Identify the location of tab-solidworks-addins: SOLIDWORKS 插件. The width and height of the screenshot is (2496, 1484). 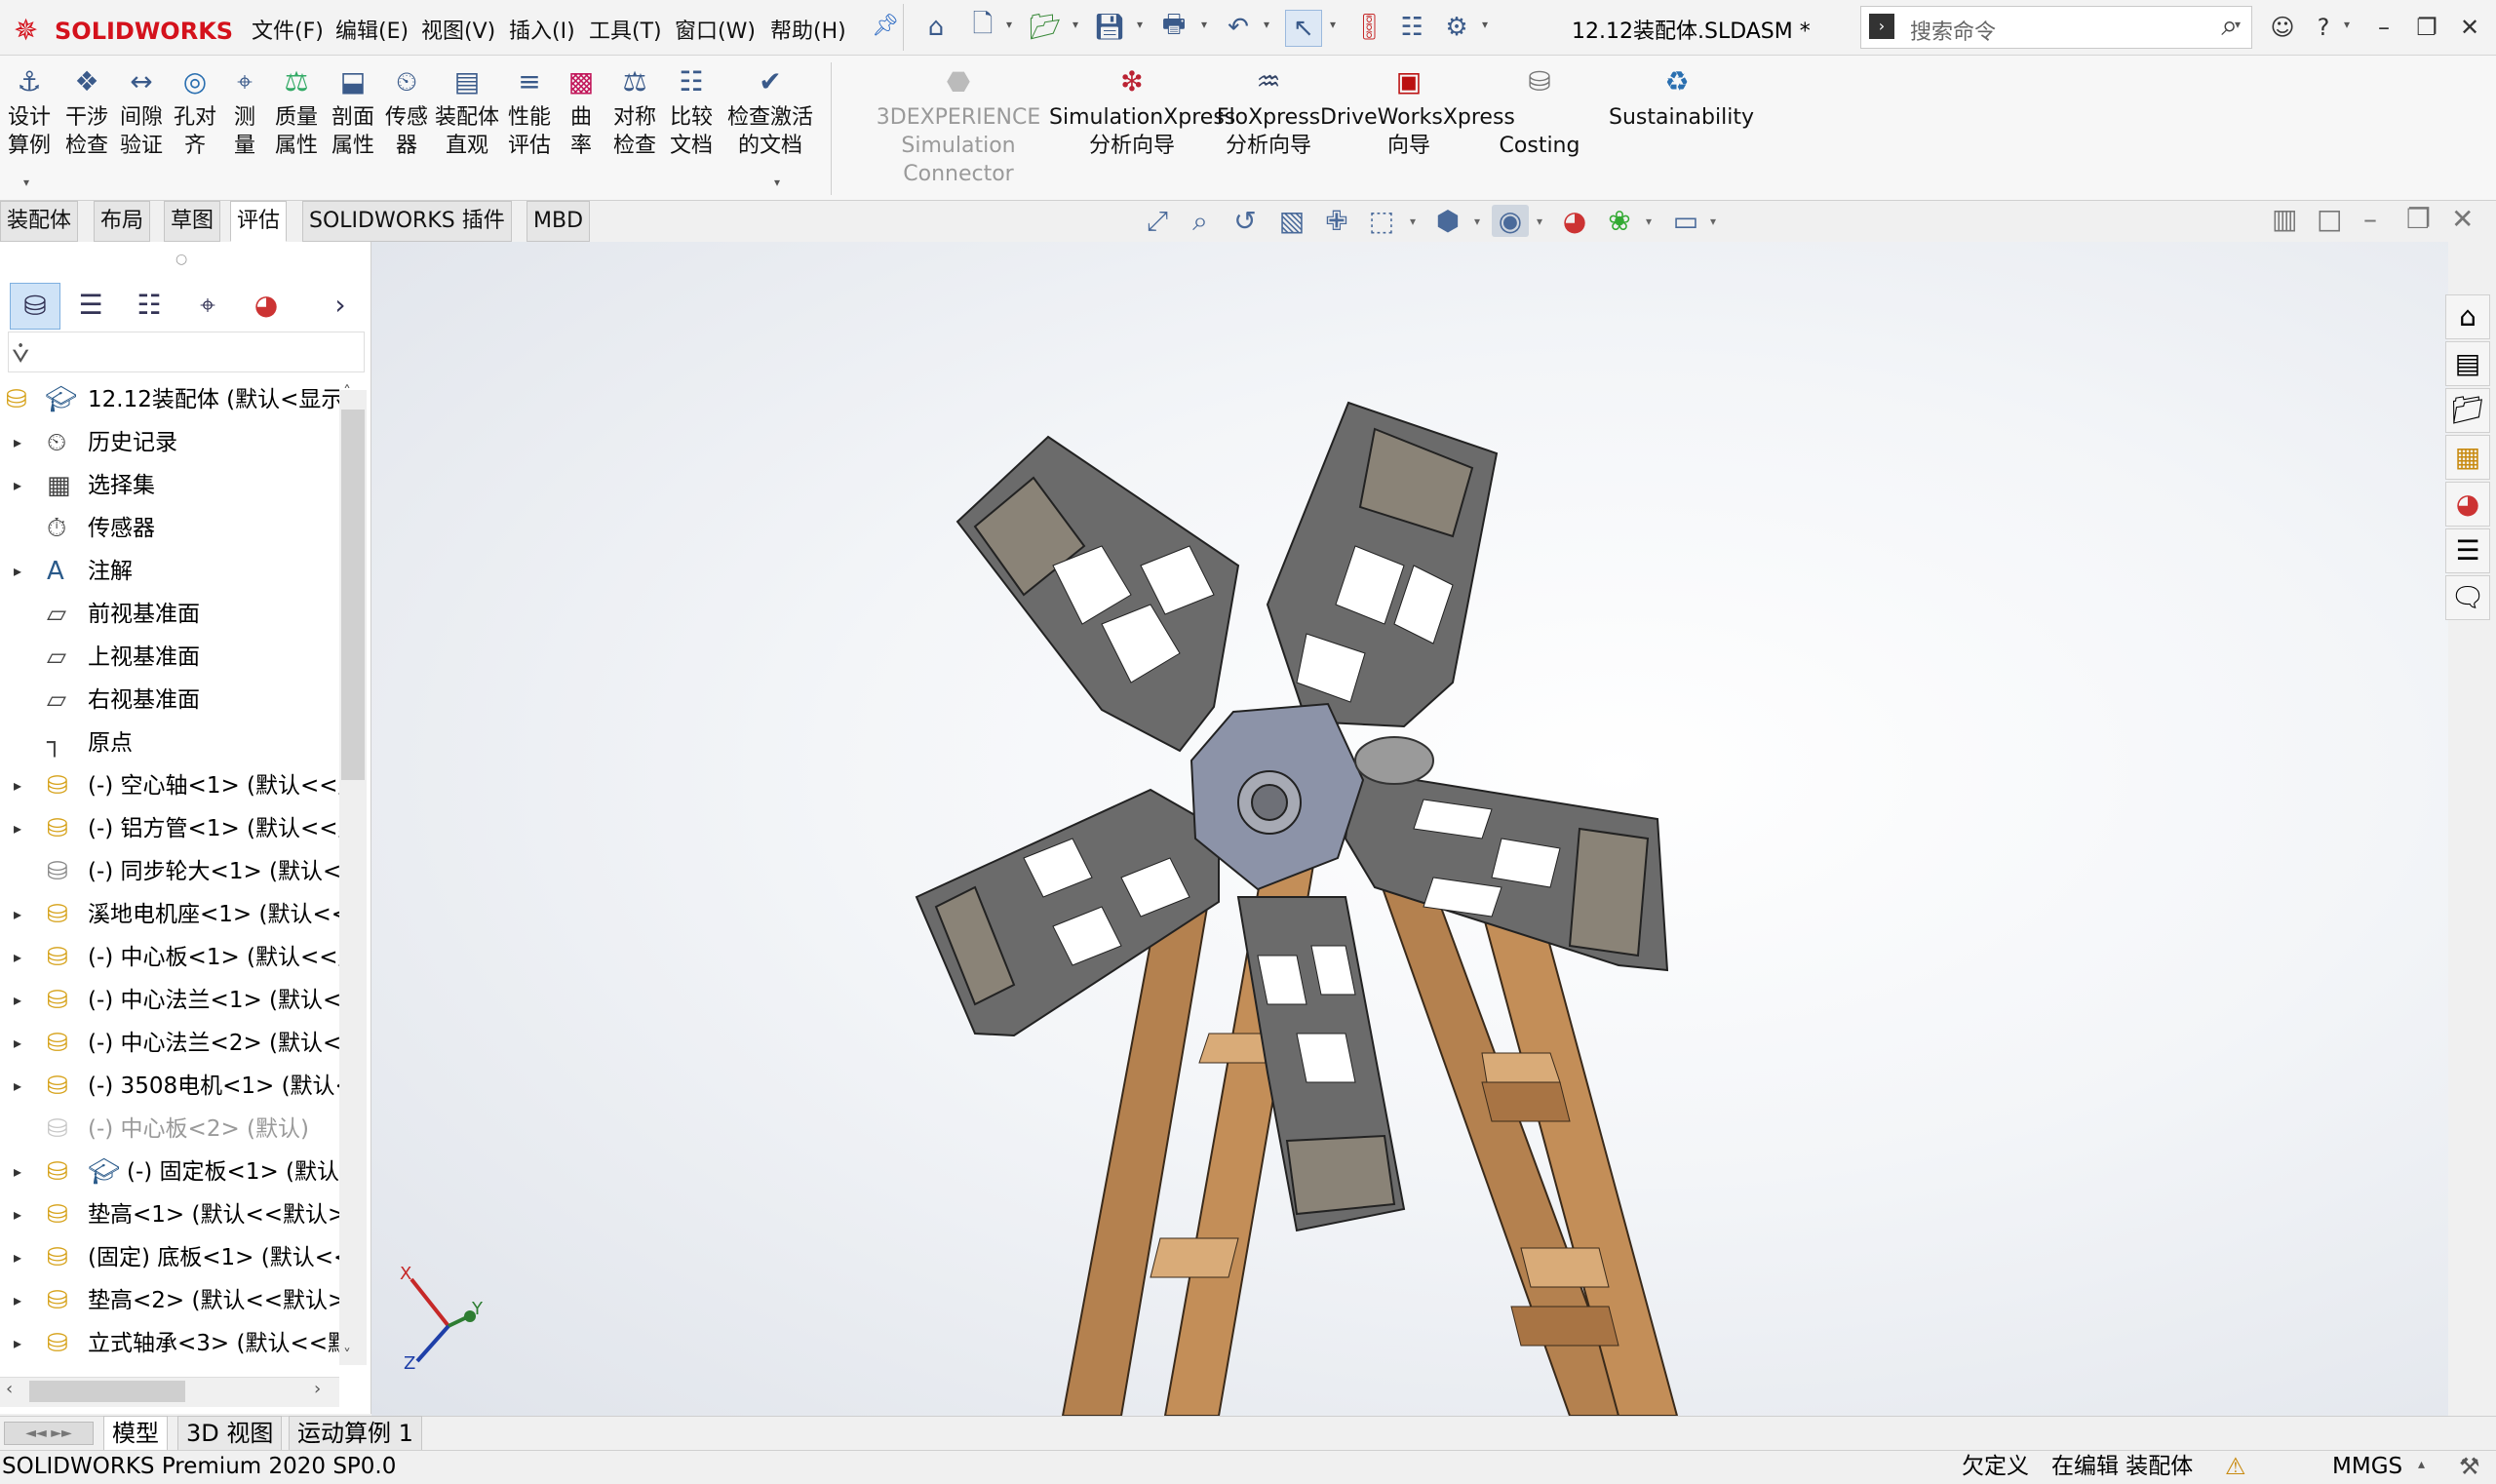
(407, 221).